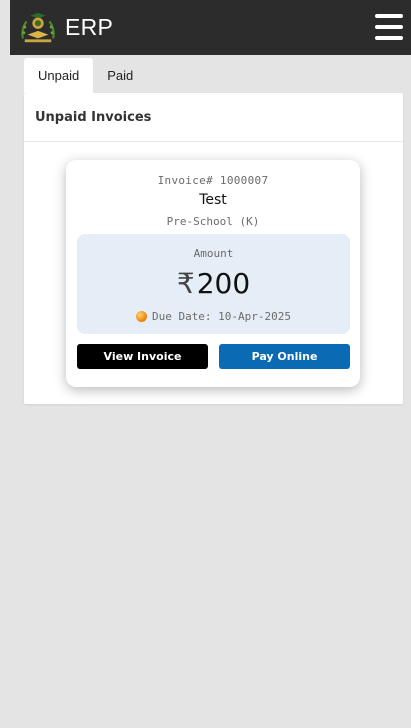 The image size is (411, 728). Describe the element at coordinates (210, 27) in the screenshot. I see `app-bar: ERP` at that location.